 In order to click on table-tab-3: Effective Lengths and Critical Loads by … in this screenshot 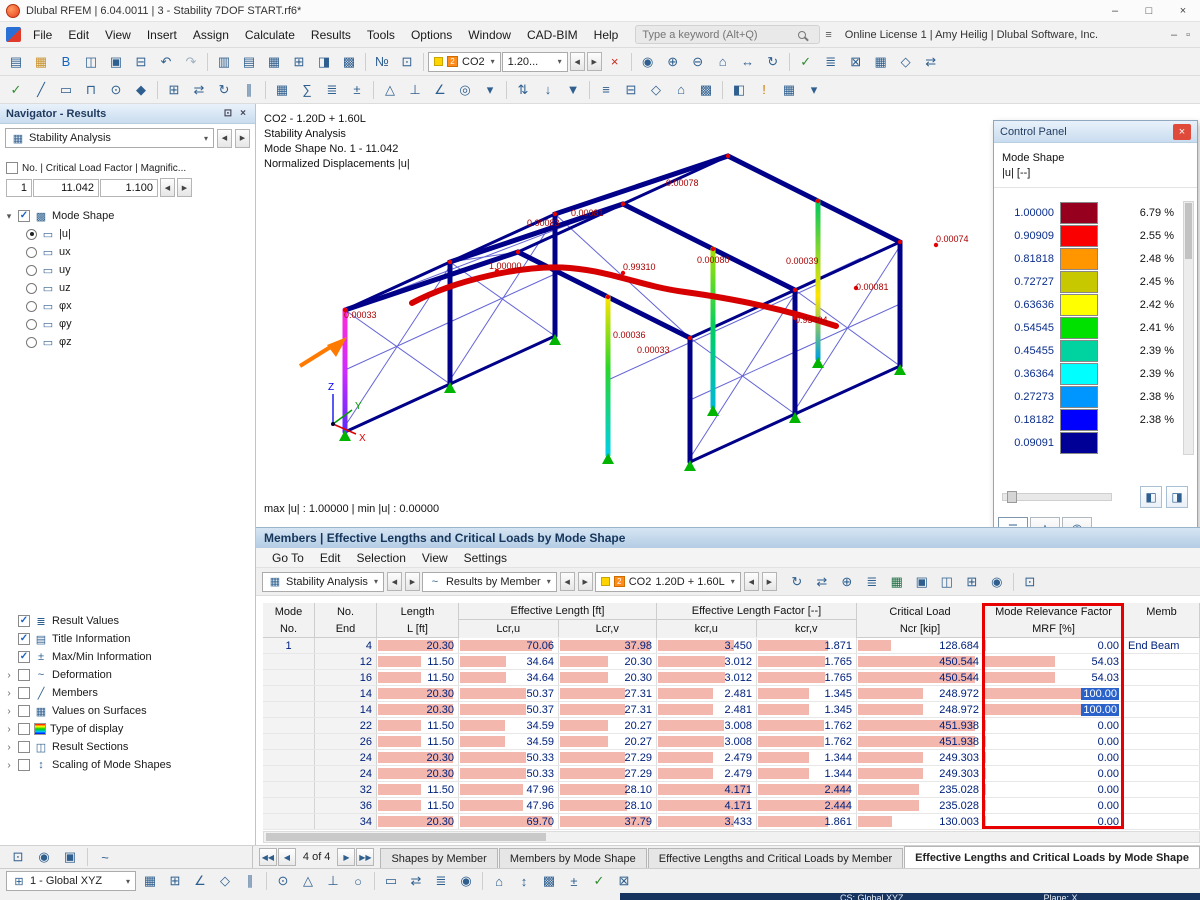, I will do `click(1052, 857)`.